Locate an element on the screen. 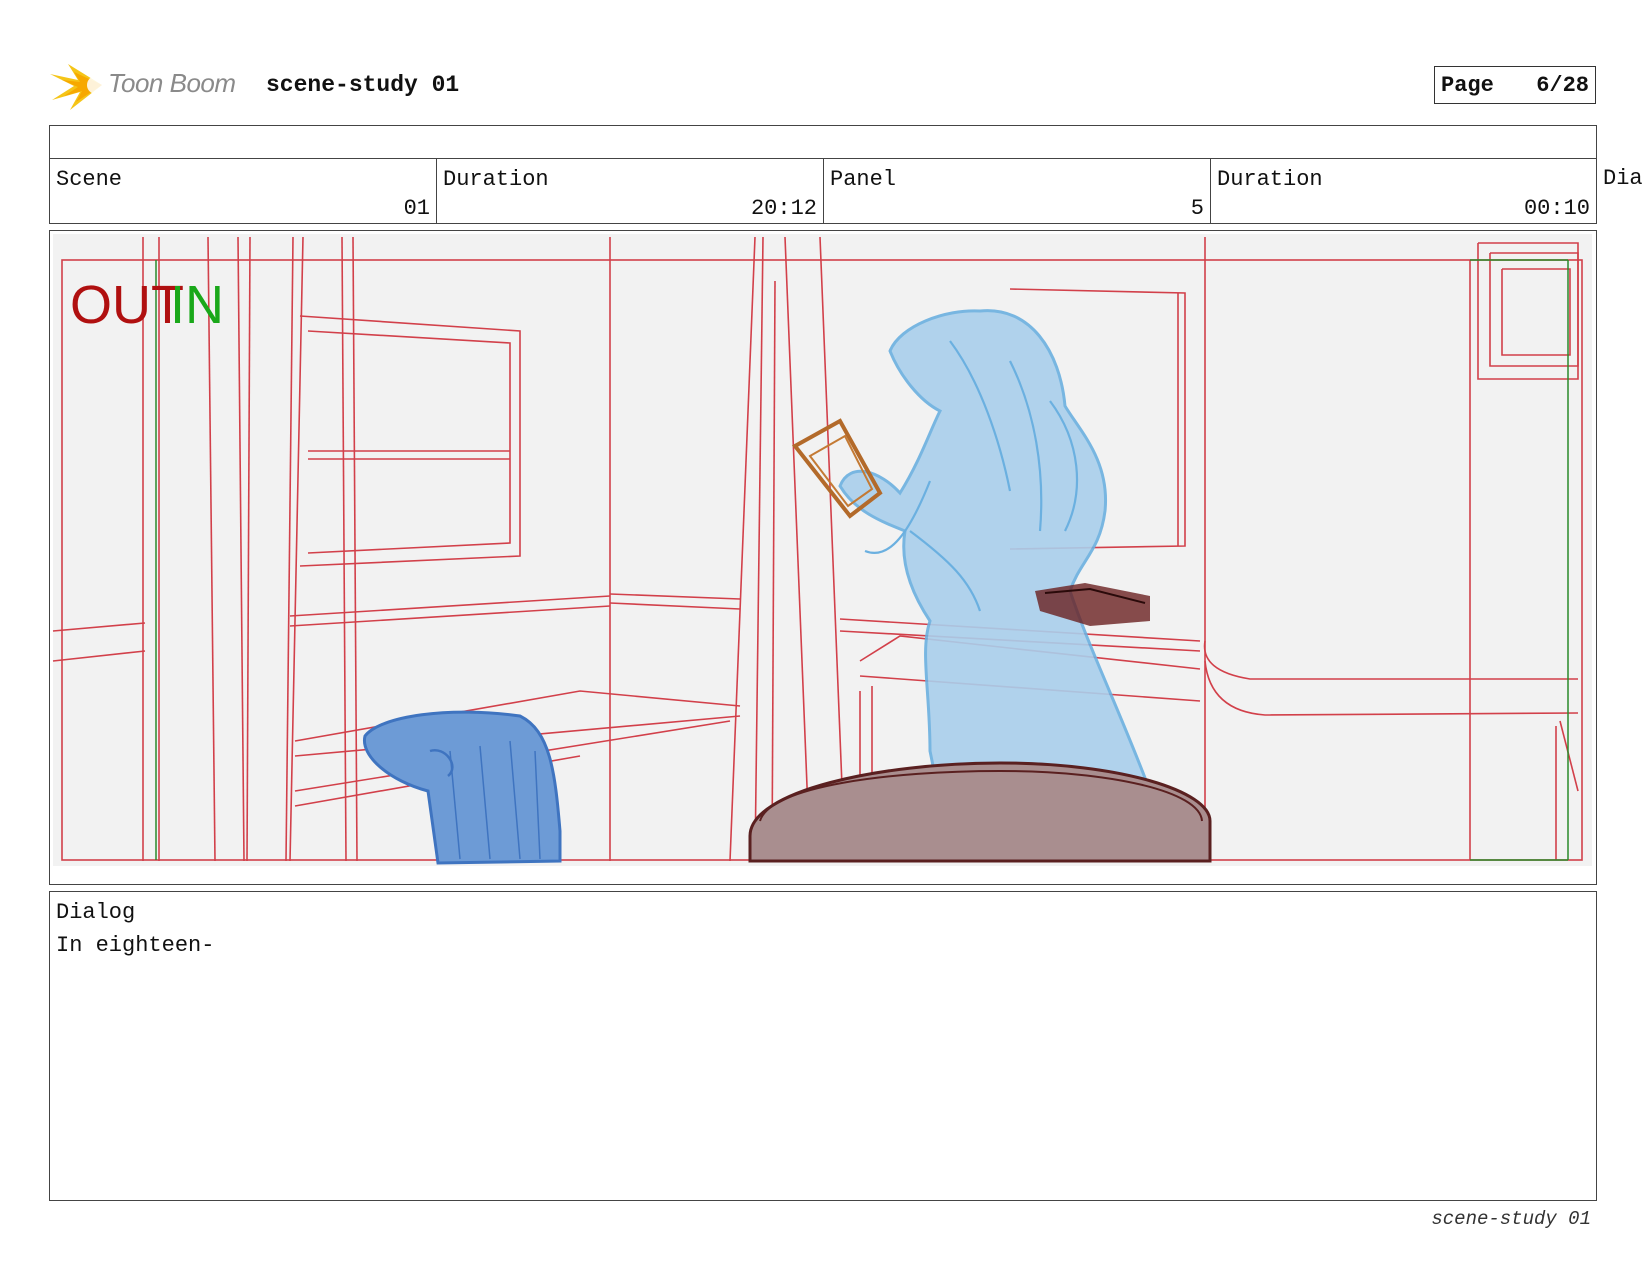 The image size is (1648, 1276). scene-cell: Scene 01 is located at coordinates (242, 191).